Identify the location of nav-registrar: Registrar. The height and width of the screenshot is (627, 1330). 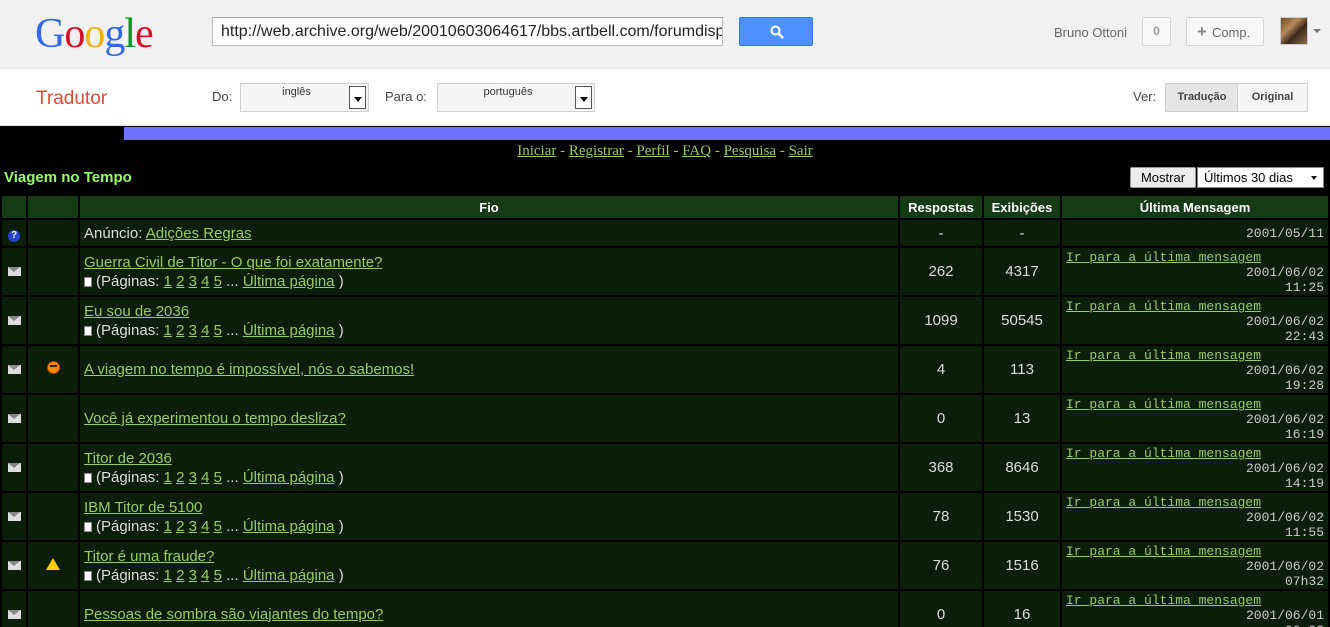
(596, 151).